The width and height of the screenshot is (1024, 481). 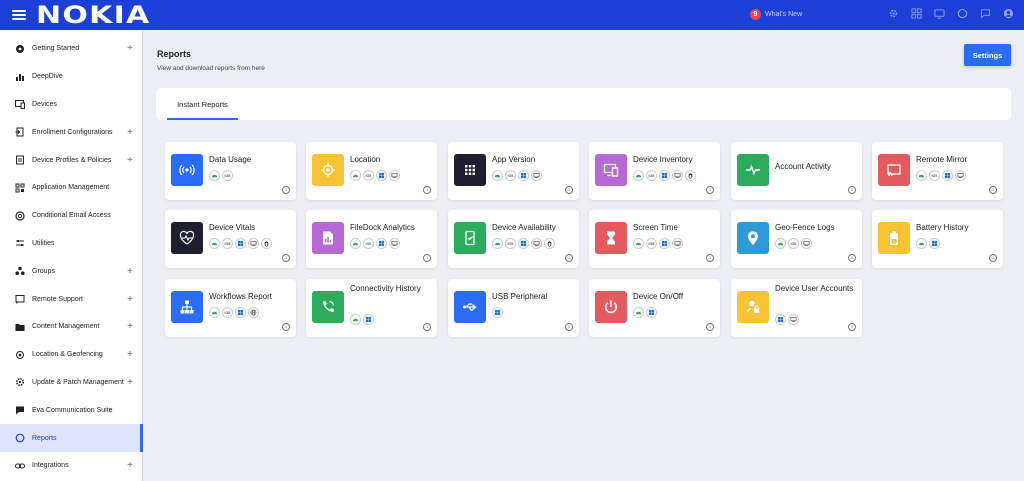 I want to click on sidebar-item-label: Content Management, so click(x=66, y=327).